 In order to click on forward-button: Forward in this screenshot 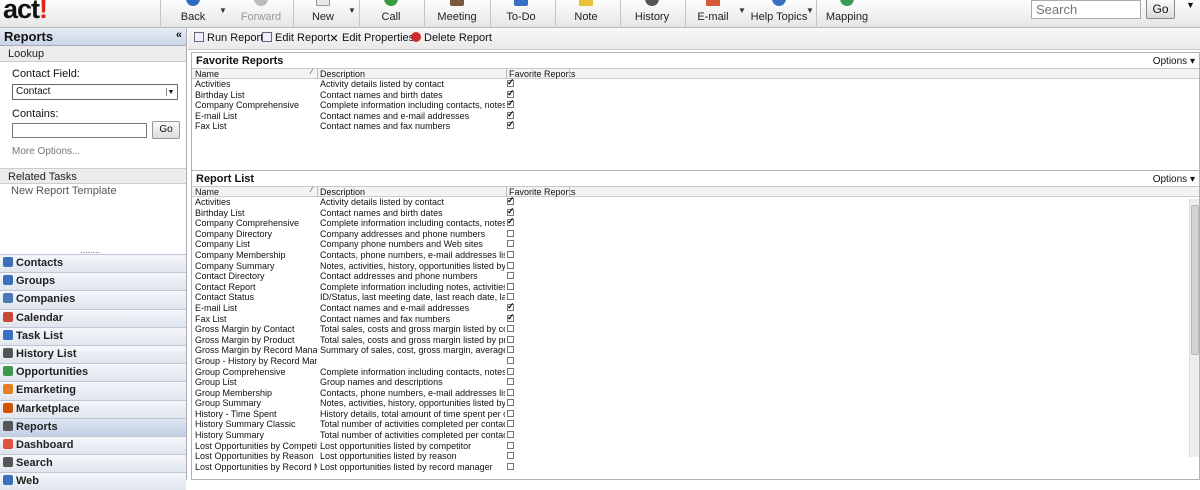, I will do `click(261, 14)`.